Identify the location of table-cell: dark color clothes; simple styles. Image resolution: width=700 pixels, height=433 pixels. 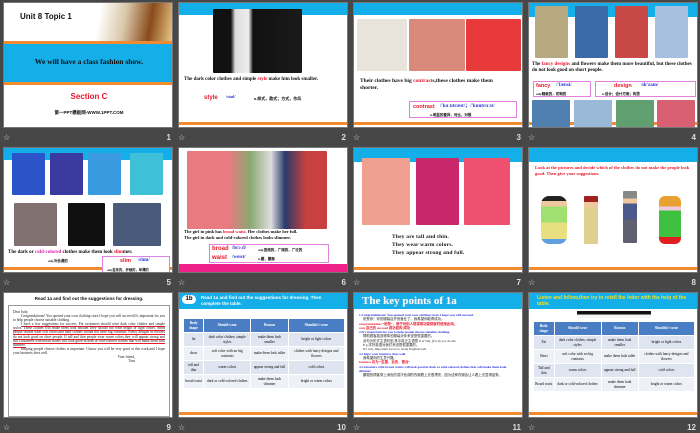
(227, 339).